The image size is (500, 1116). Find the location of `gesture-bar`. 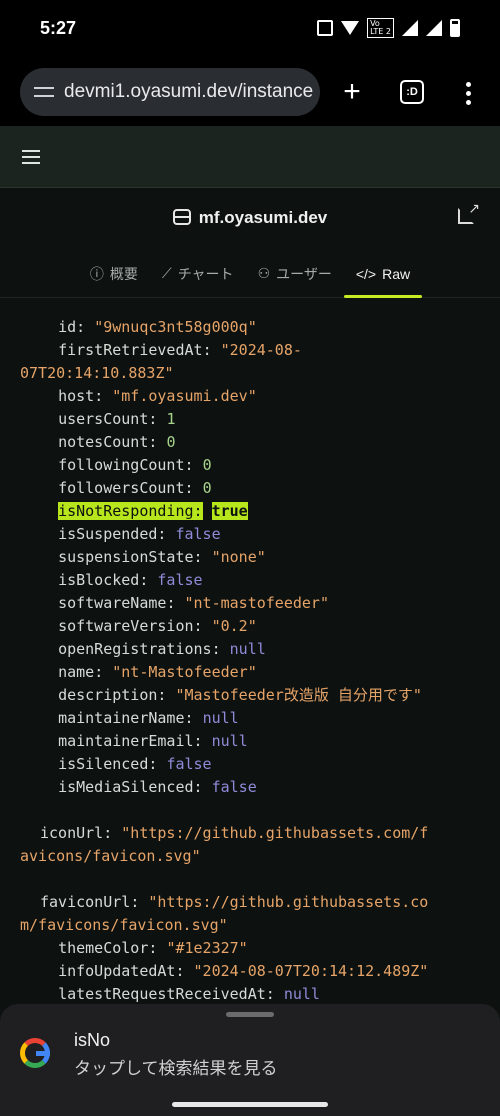

gesture-bar is located at coordinates (250, 1104).